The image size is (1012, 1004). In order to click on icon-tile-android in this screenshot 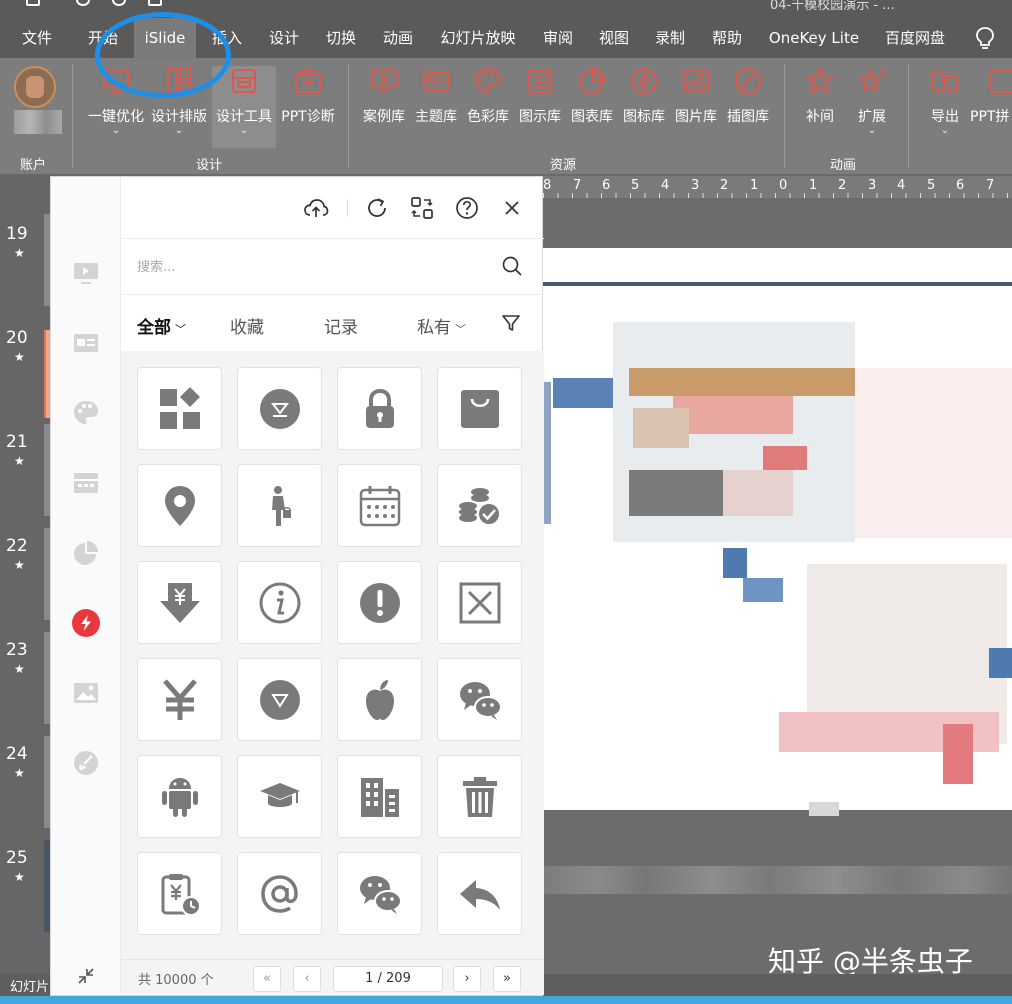, I will do `click(179, 796)`.